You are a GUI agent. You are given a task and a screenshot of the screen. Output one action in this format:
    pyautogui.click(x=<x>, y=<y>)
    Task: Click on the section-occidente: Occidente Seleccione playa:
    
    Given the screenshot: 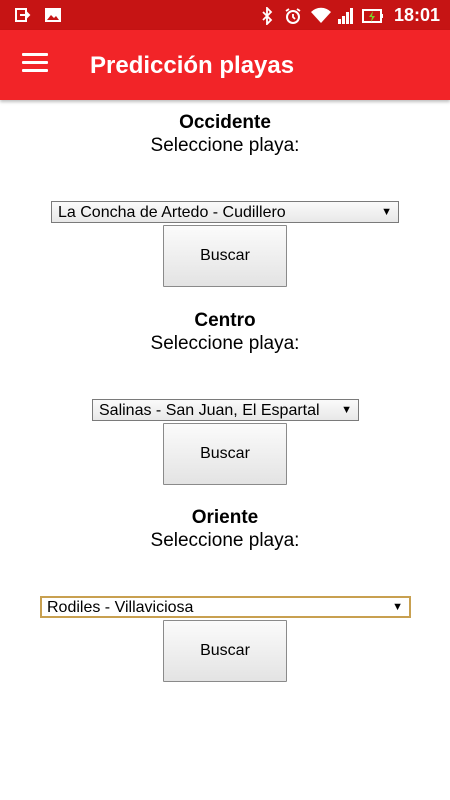 What is the action you would take?
    pyautogui.click(x=225, y=134)
    